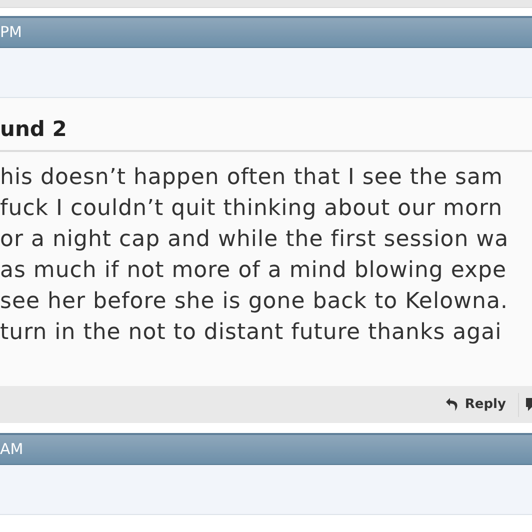  Describe the element at coordinates (481, 404) in the screenshot. I see `reply-button: Reply` at that location.